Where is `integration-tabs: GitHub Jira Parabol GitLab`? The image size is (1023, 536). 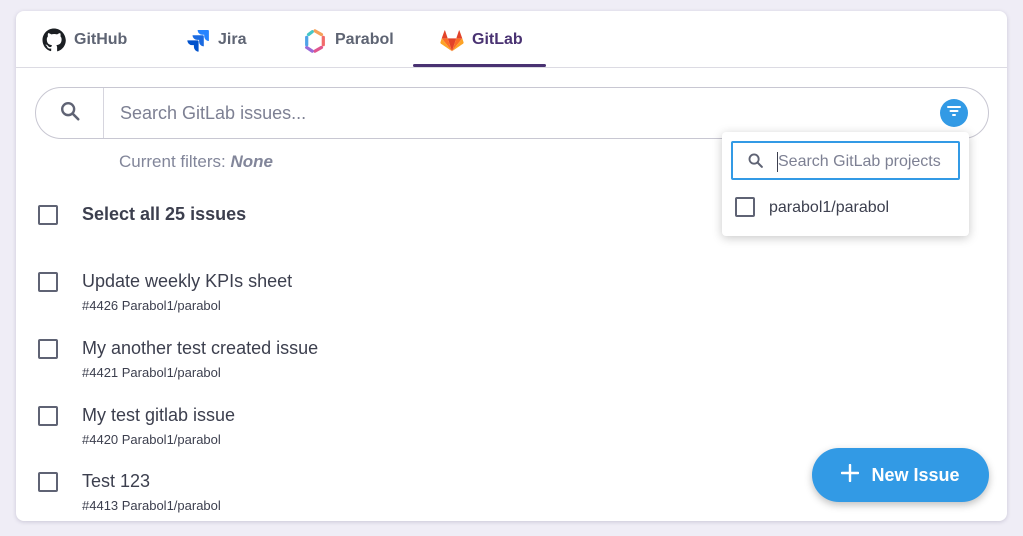 integration-tabs: GitHub Jira Parabol GitLab is located at coordinates (511, 39).